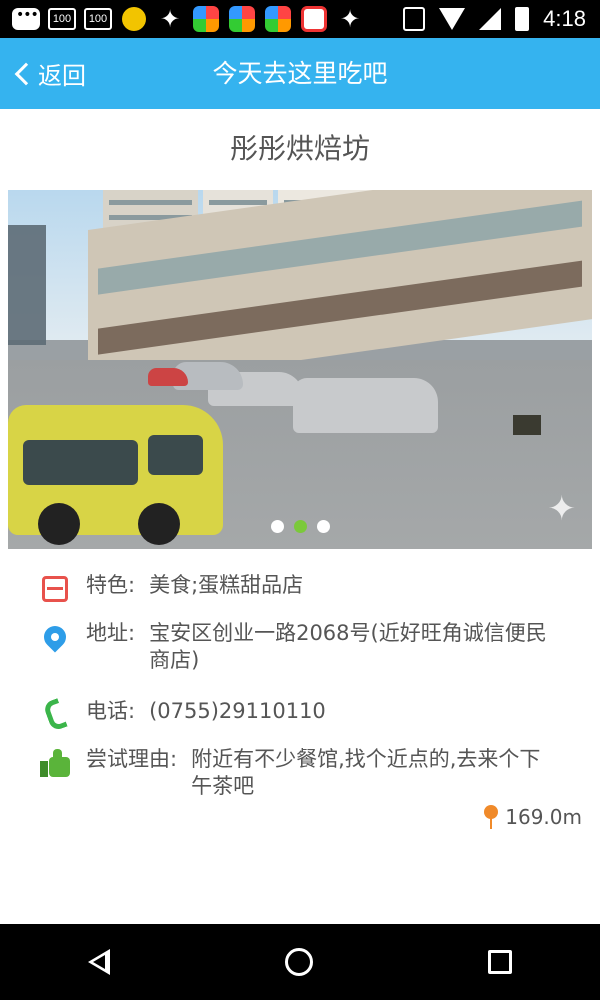  Describe the element at coordinates (354, 715) in the screenshot. I see `phone-value: (0755)29110110` at that location.